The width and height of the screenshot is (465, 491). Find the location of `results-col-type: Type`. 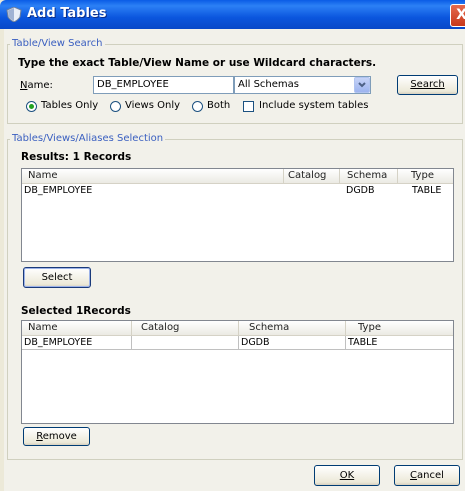

results-col-type: Type is located at coordinates (425, 176).